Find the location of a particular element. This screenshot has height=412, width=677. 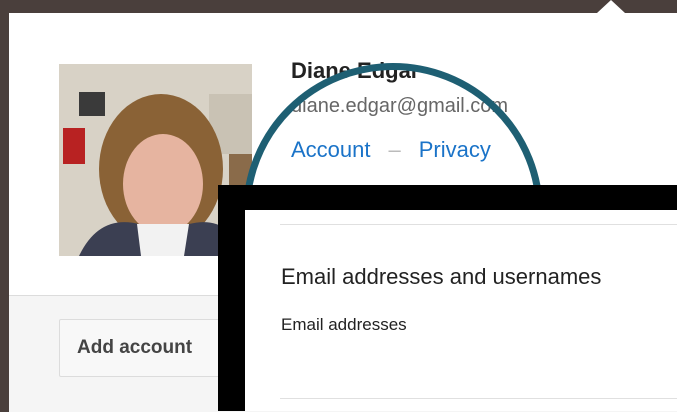

email-addresses-label: Email addresses is located at coordinates (344, 324).